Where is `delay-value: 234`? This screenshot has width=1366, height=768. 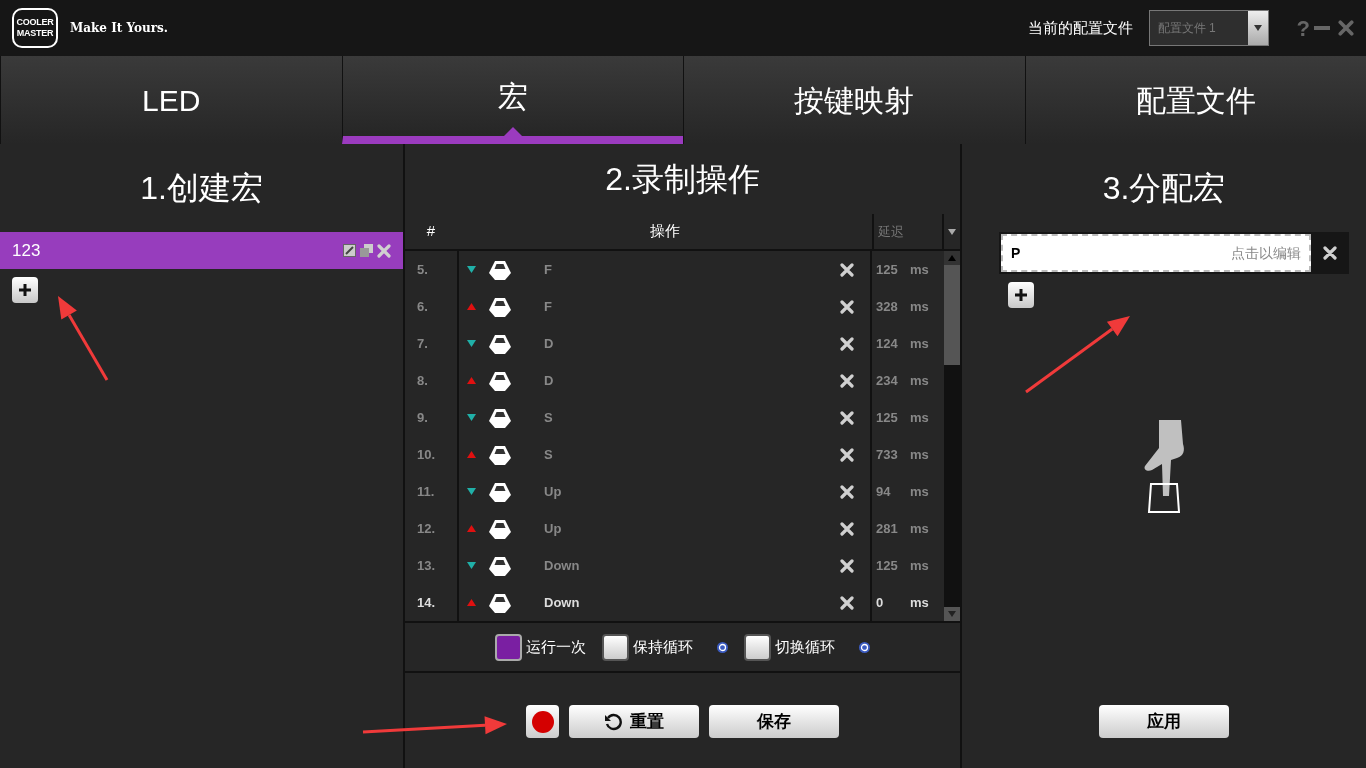
delay-value: 234 is located at coordinates (887, 380).